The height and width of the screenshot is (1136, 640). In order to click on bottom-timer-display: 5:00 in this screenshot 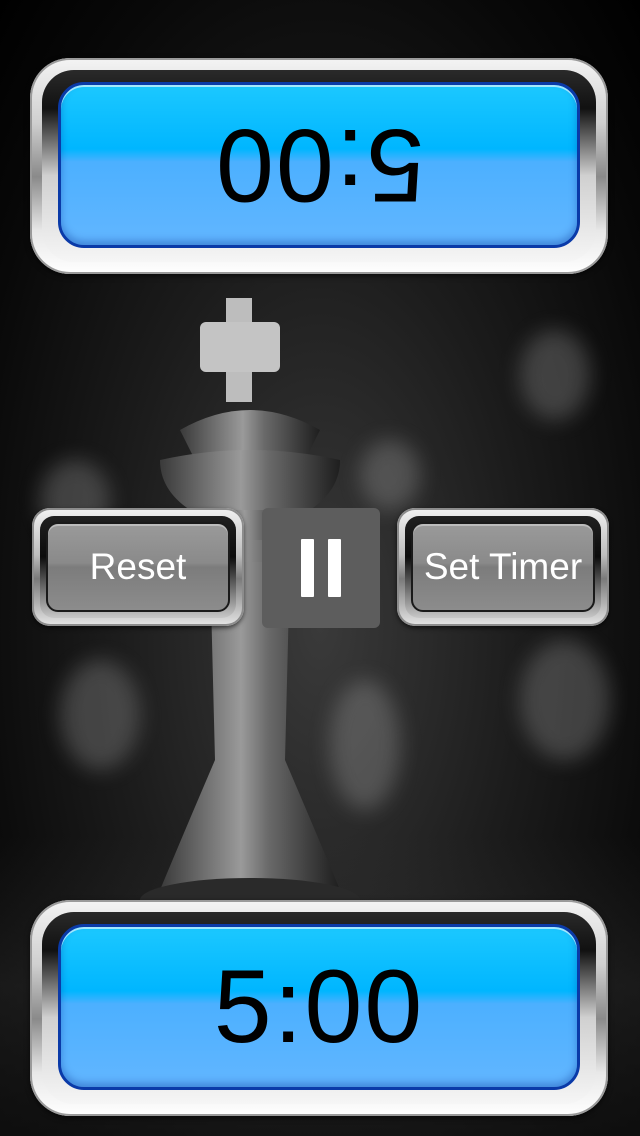, I will do `click(319, 1007)`.